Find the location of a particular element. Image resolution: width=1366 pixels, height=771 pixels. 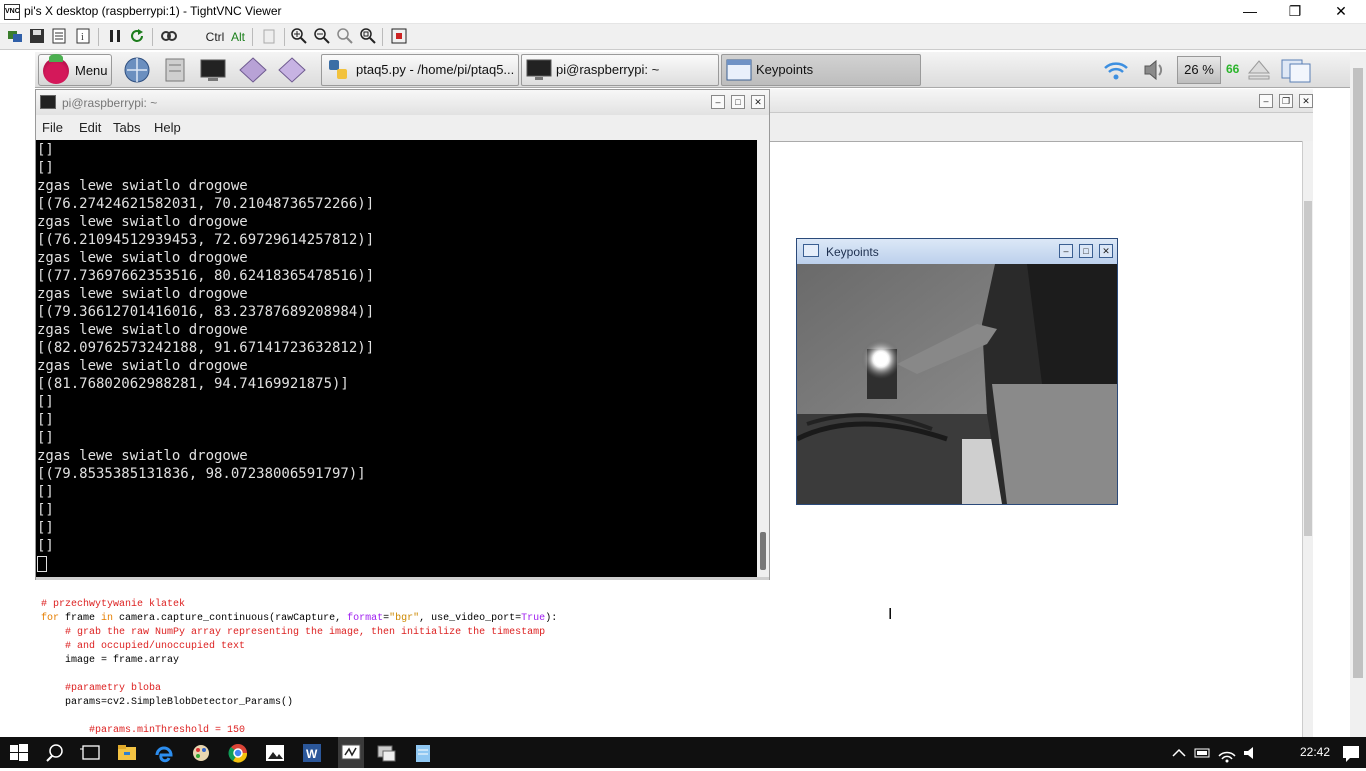

search-icon is located at coordinates (55, 753).